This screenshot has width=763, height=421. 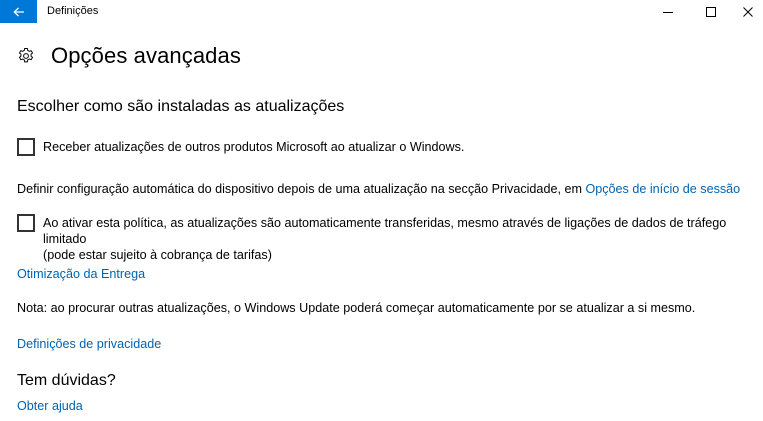 I want to click on minimize-icon, so click(x=668, y=12).